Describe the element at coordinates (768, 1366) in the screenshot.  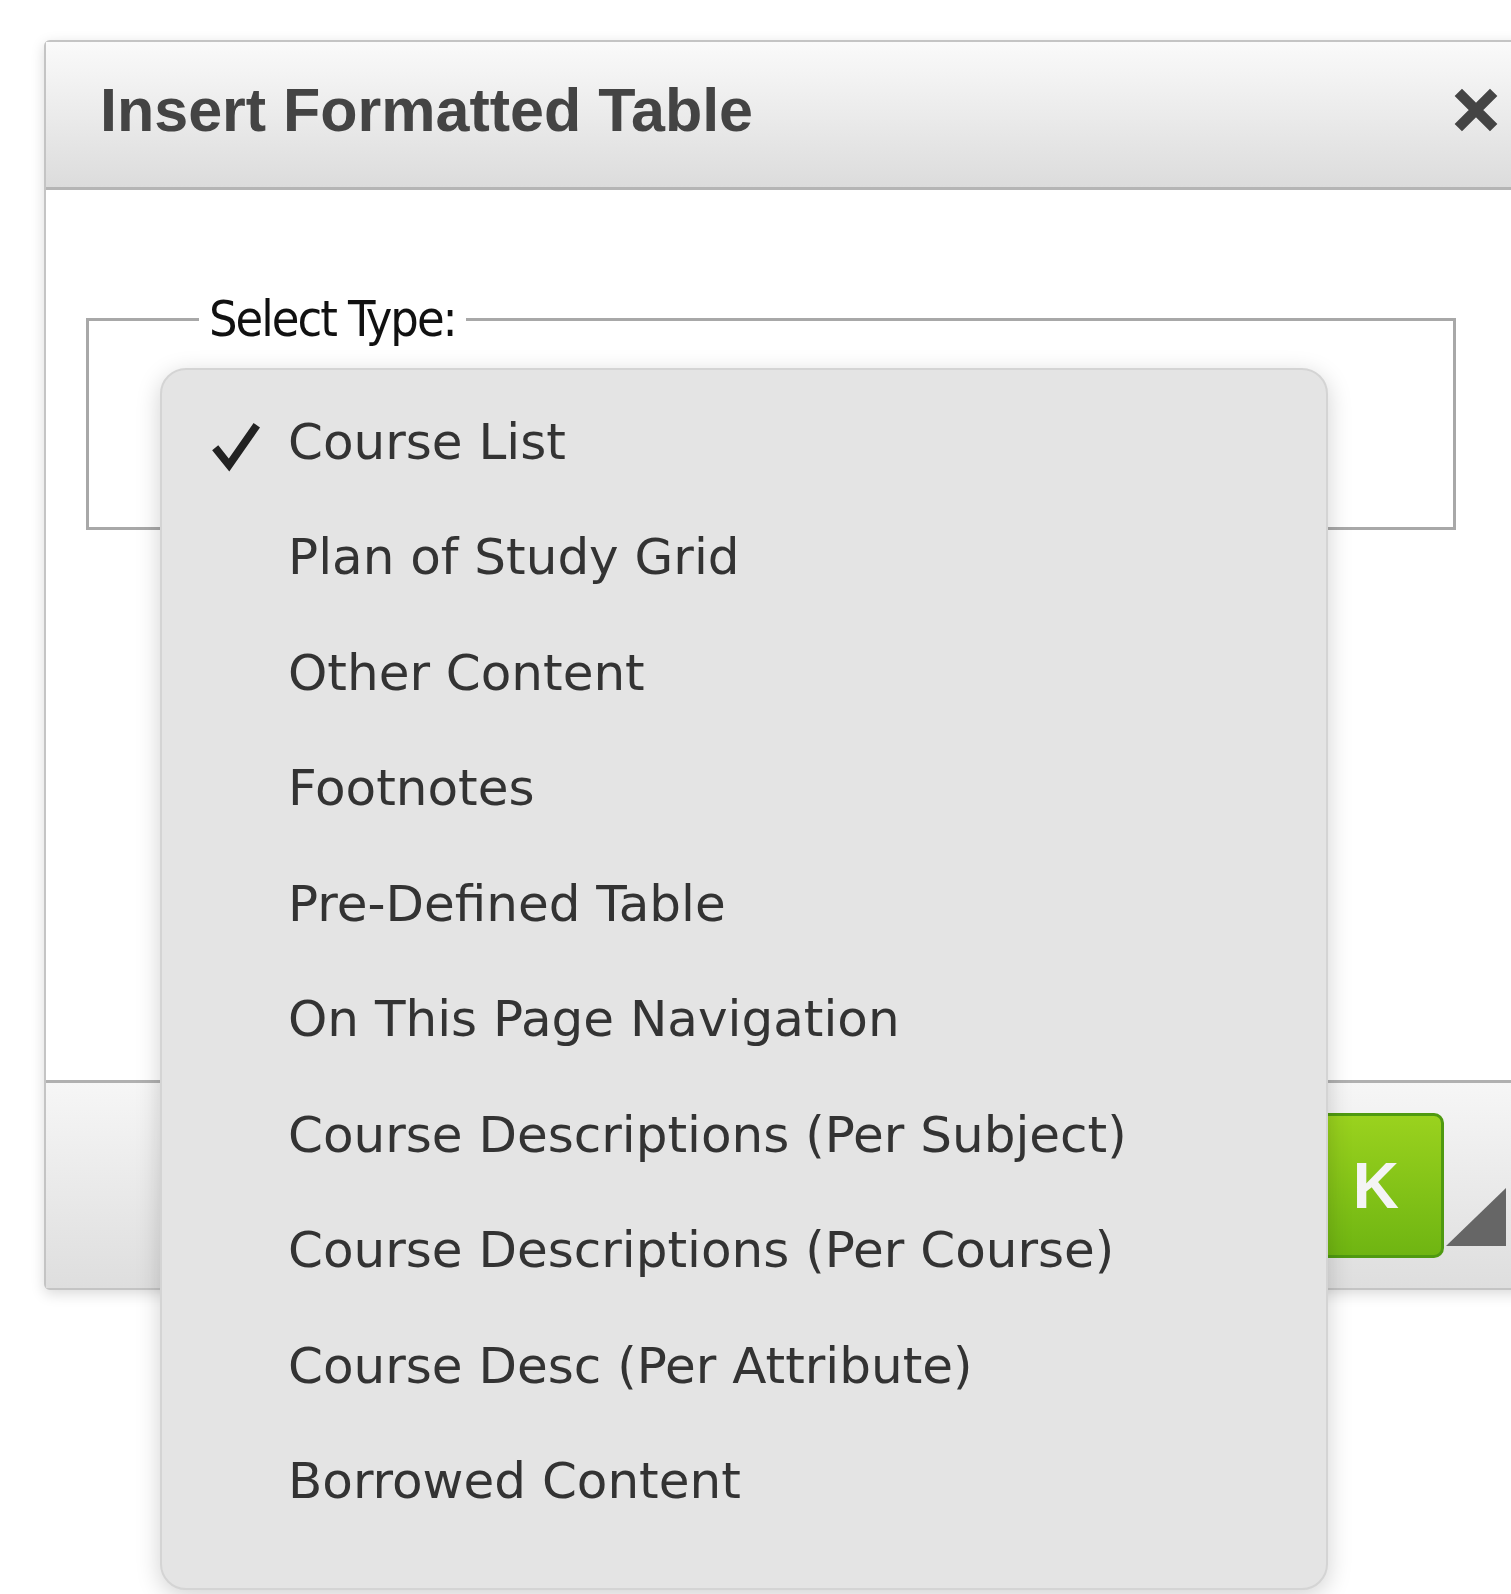
I see `menu-item: Course Desc (Per Attribute)` at that location.